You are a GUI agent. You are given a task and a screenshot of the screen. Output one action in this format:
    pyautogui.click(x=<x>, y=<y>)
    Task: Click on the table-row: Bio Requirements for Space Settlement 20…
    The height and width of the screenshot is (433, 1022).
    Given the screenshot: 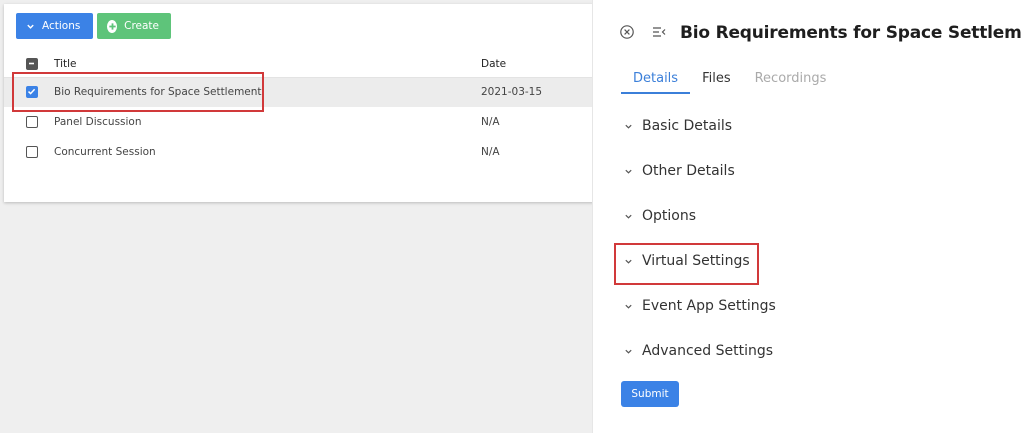 What is the action you would take?
    pyautogui.click(x=299, y=92)
    